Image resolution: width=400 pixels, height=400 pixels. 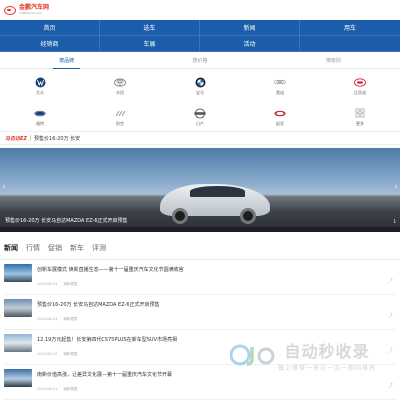 I want to click on nav-item-events: 活动, so click(x=250, y=44).